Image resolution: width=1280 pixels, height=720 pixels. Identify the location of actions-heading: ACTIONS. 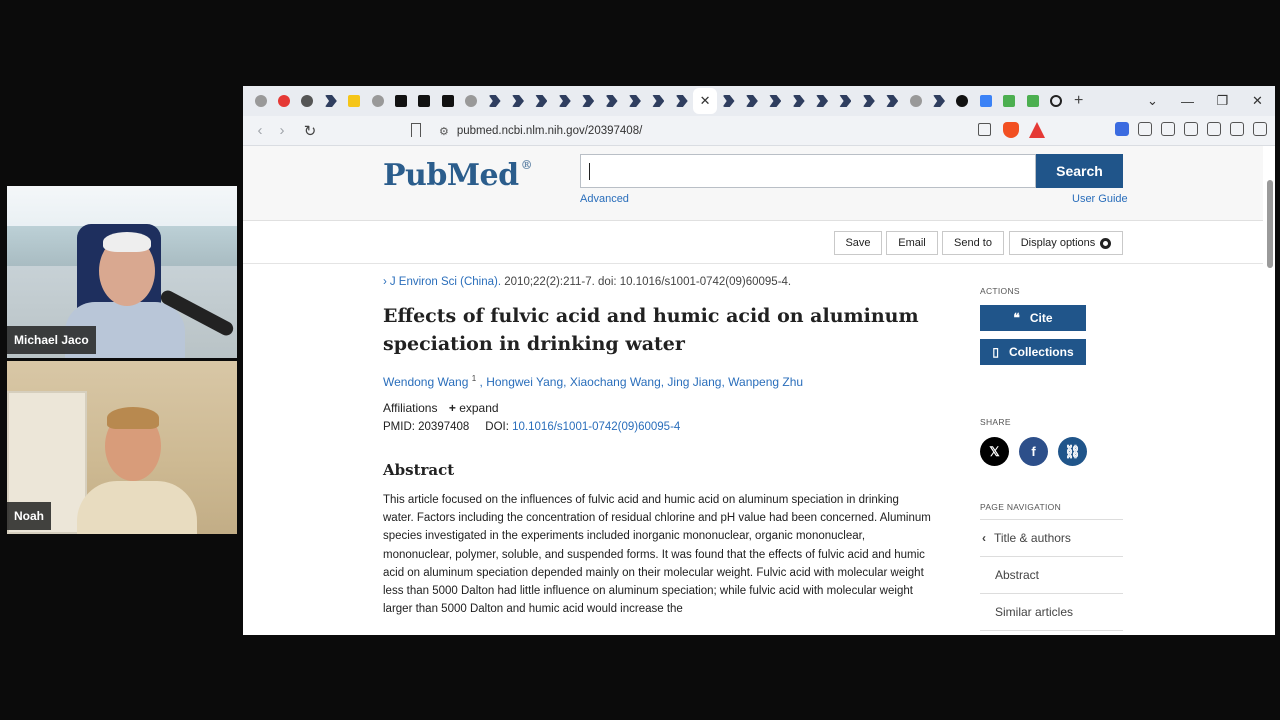
(1000, 291).